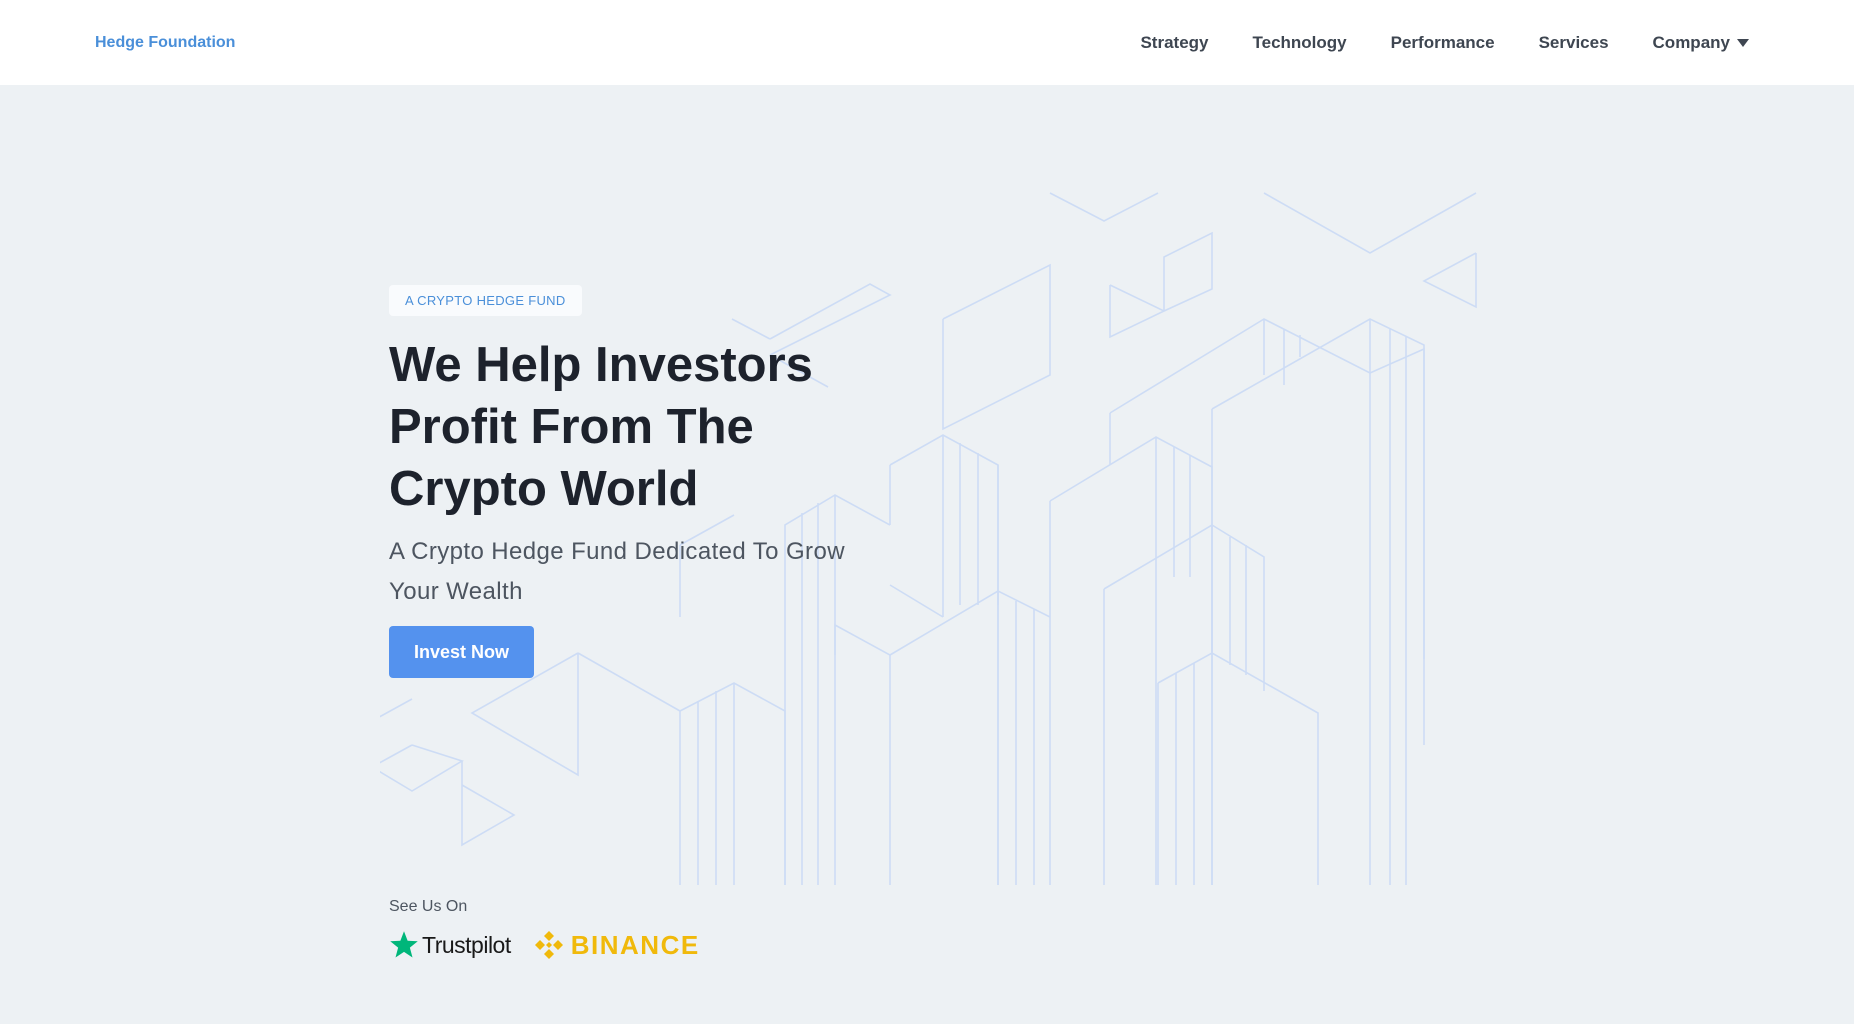  What do you see at coordinates (466, 944) in the screenshot?
I see `trustpilot-wordmark: Trustpilot` at bounding box center [466, 944].